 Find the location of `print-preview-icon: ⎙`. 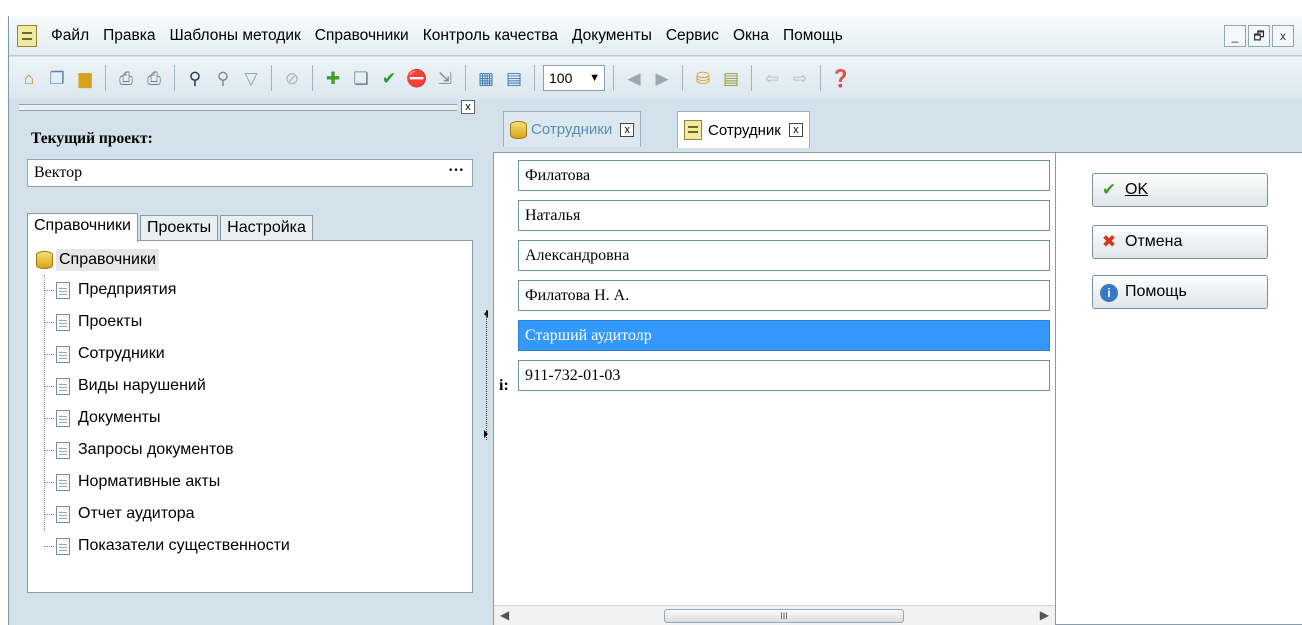

print-preview-icon: ⎙ is located at coordinates (126, 78).